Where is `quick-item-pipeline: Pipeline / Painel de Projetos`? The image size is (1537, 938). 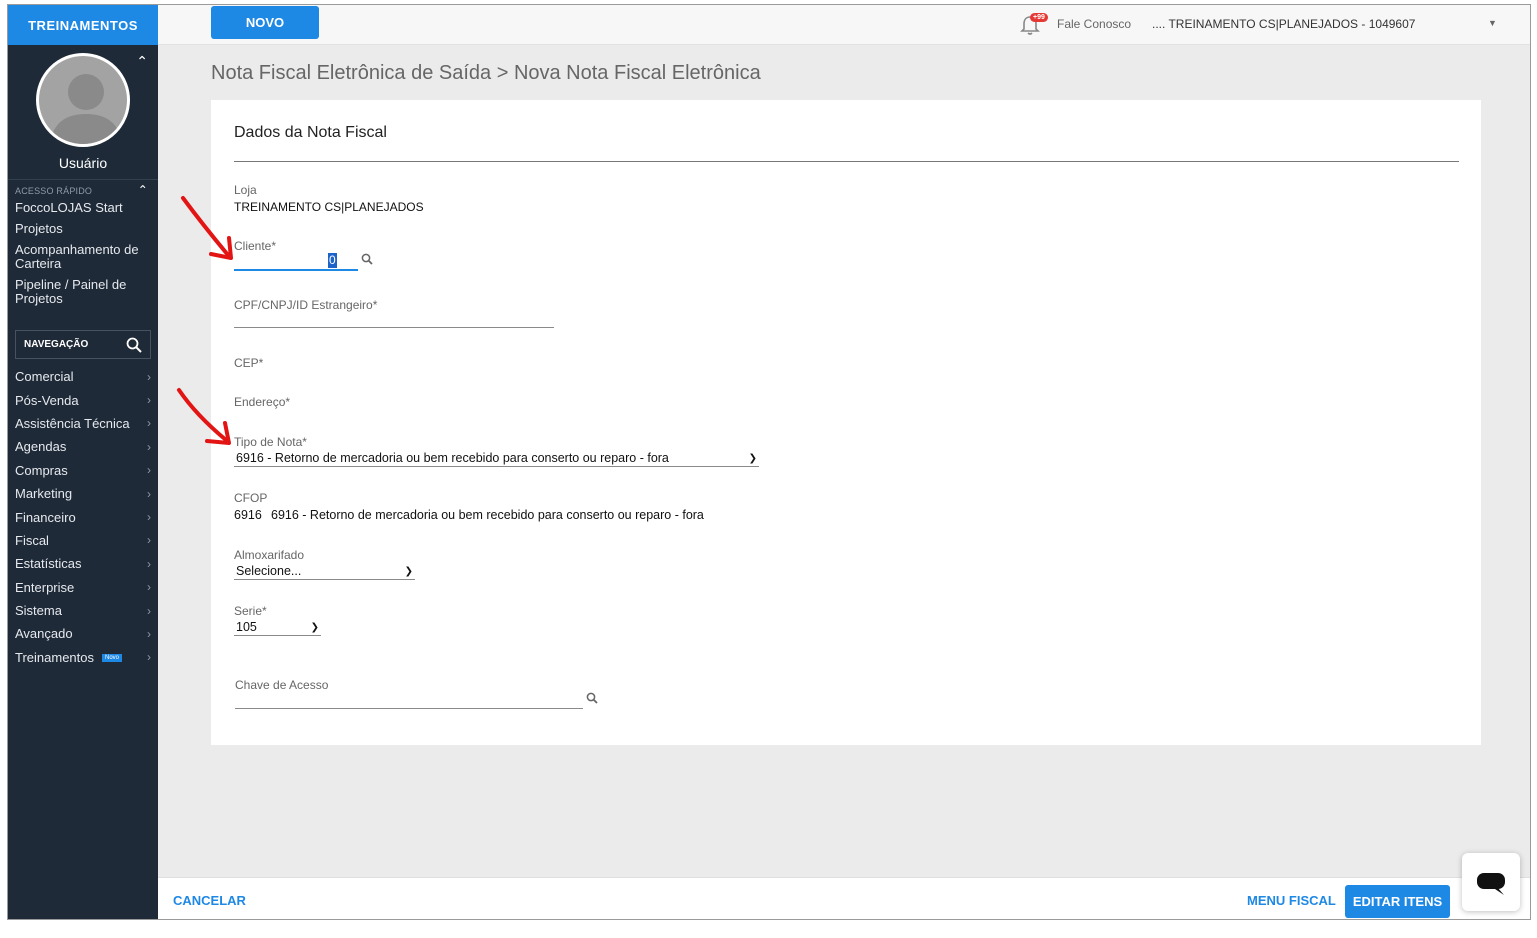
quick-item-pipeline: Pipeline / Painel de Projetos is located at coordinates (83, 292).